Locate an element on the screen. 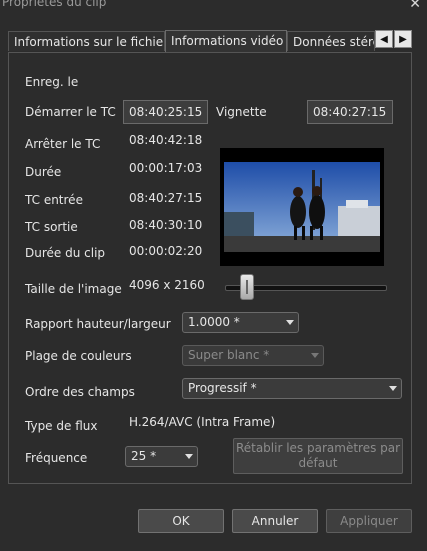  tab-donnees-stereo: Données stéré is located at coordinates (331, 41).